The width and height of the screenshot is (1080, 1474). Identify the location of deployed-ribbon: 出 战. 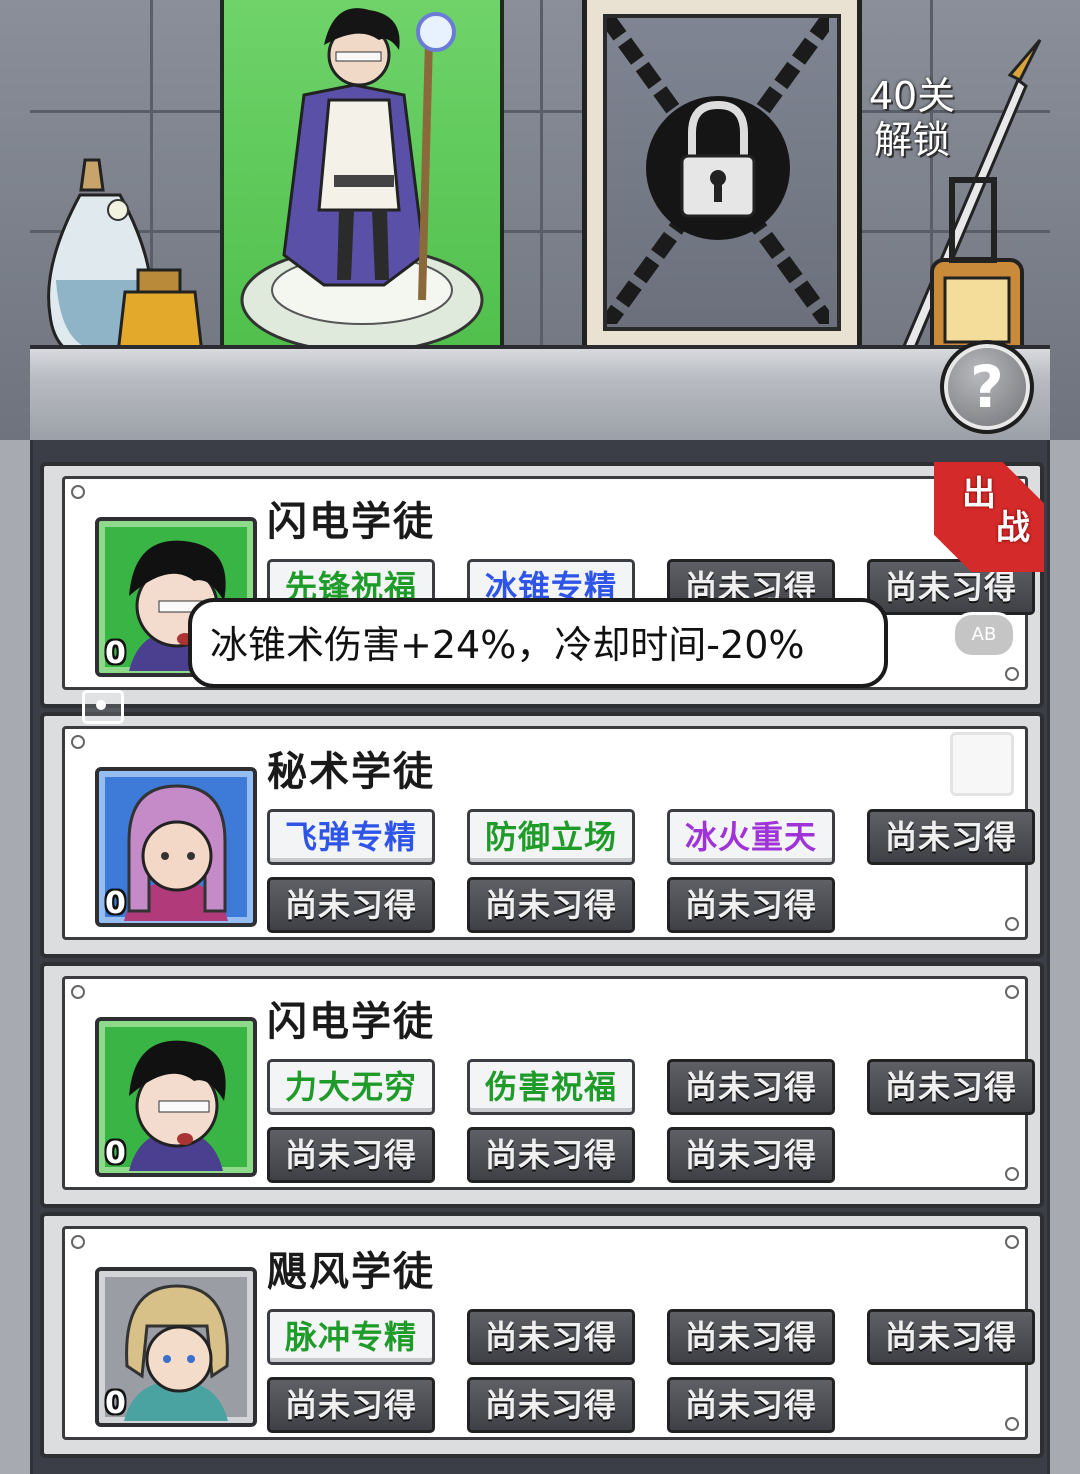
(989, 517).